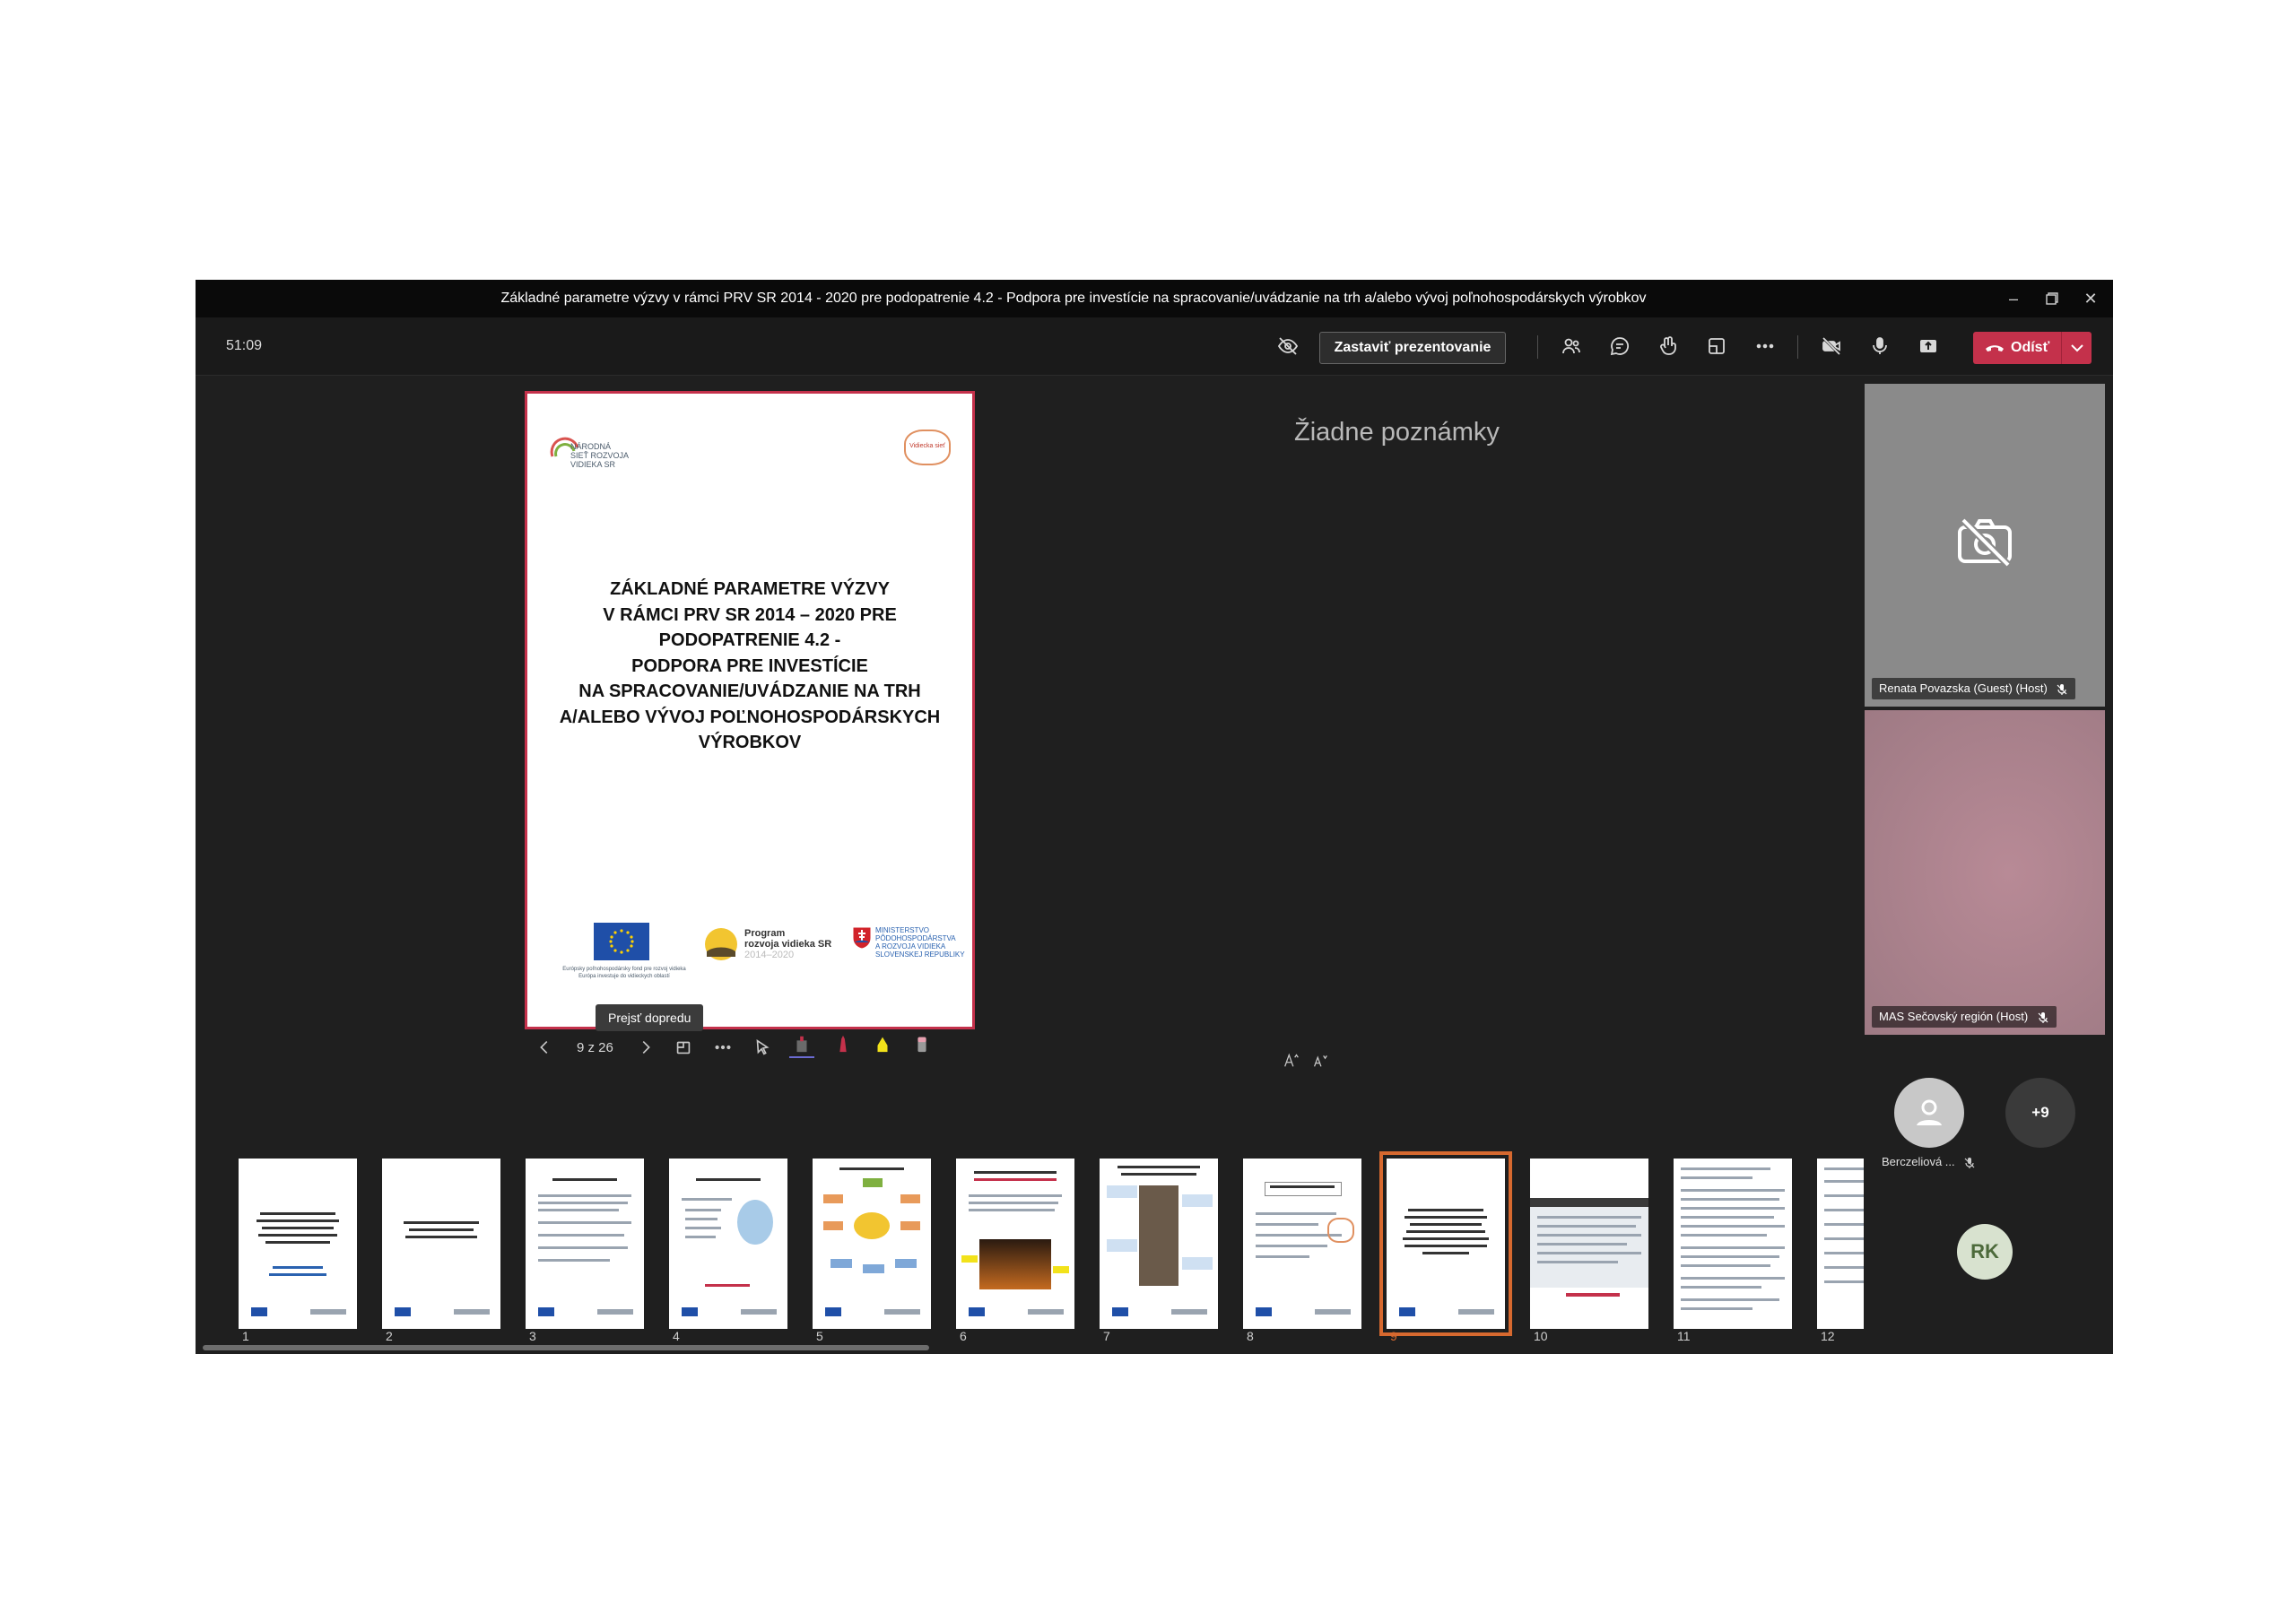 The width and height of the screenshot is (2296, 1623). What do you see at coordinates (1250, 1336) in the screenshot?
I see `thumbnail-number: 8` at bounding box center [1250, 1336].